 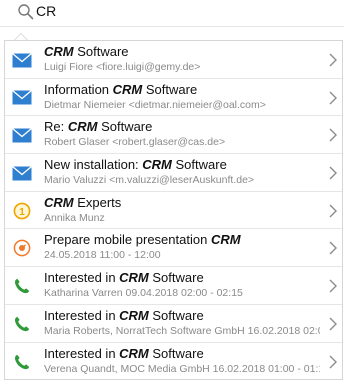 I want to click on result-title-prefix: Prepare mobile presentation, so click(x=127, y=240).